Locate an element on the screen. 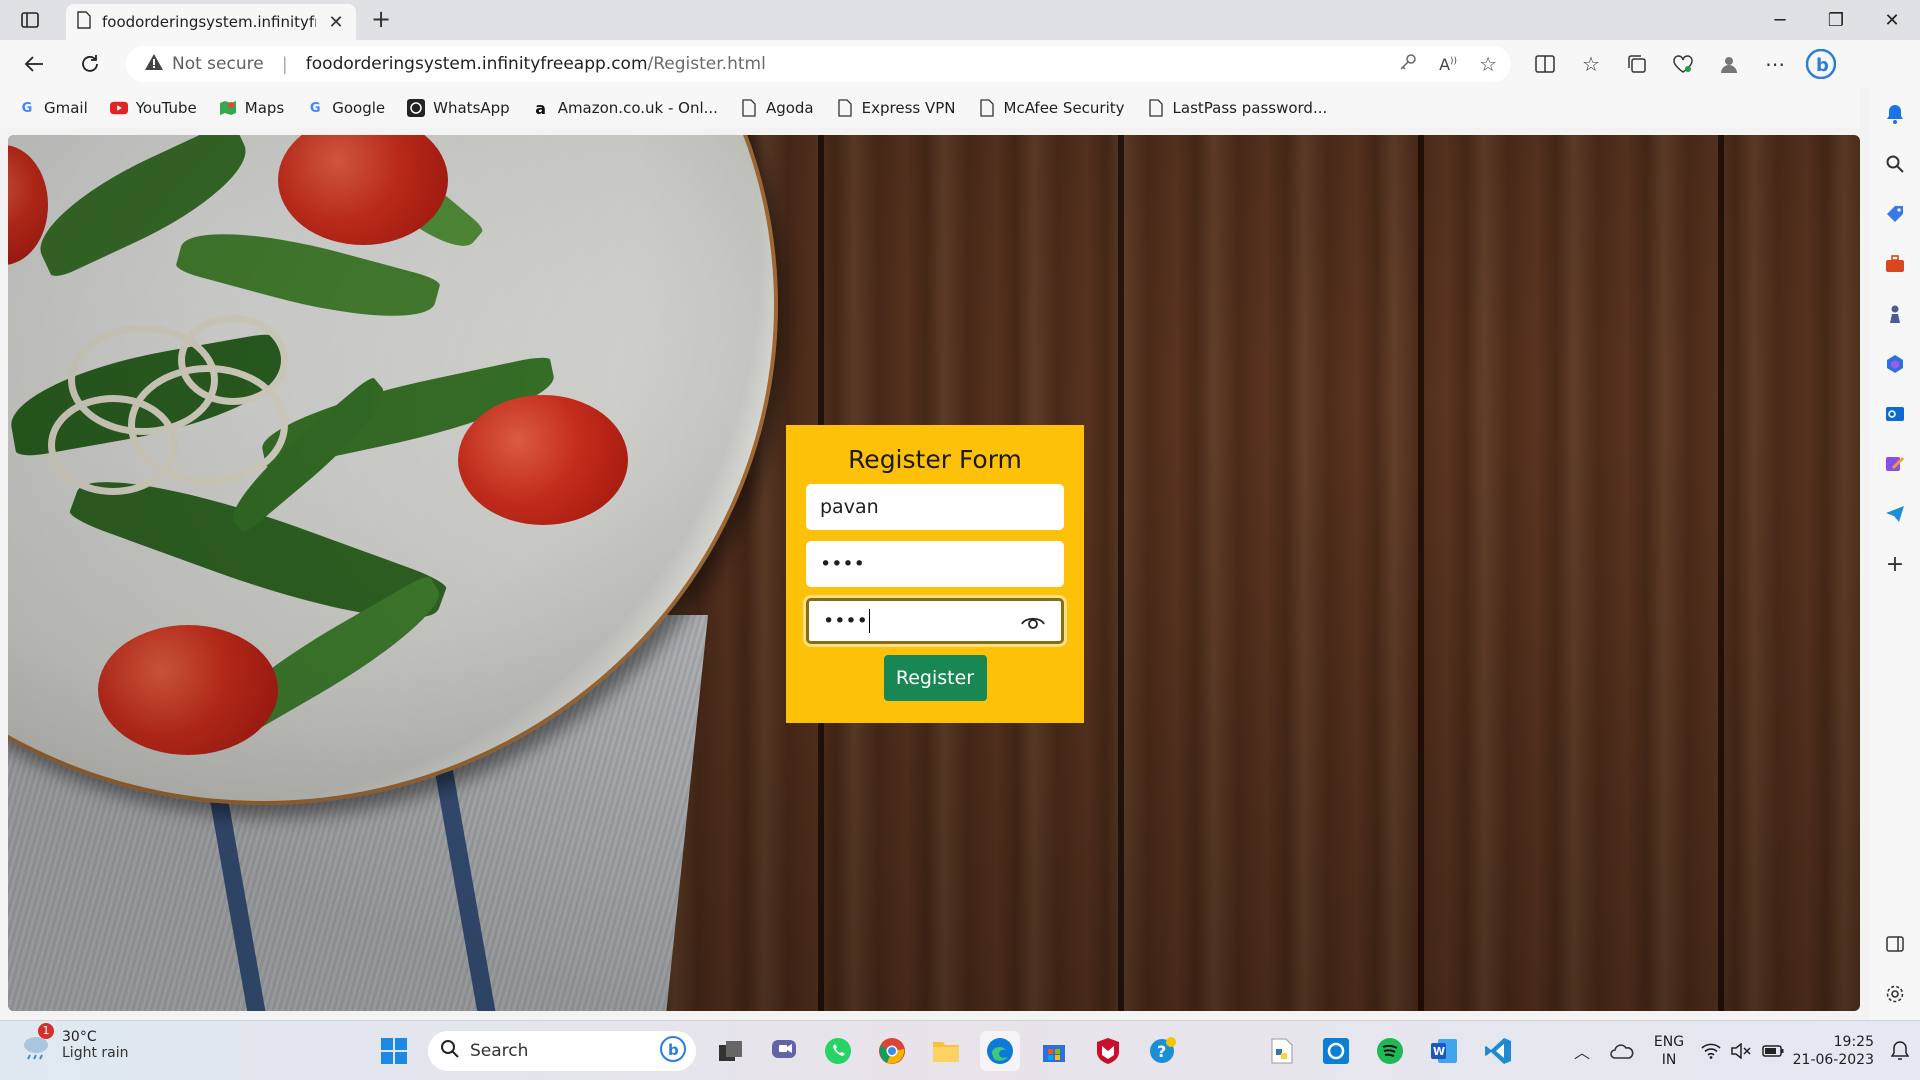  password-value: •••• is located at coordinates (842, 564).